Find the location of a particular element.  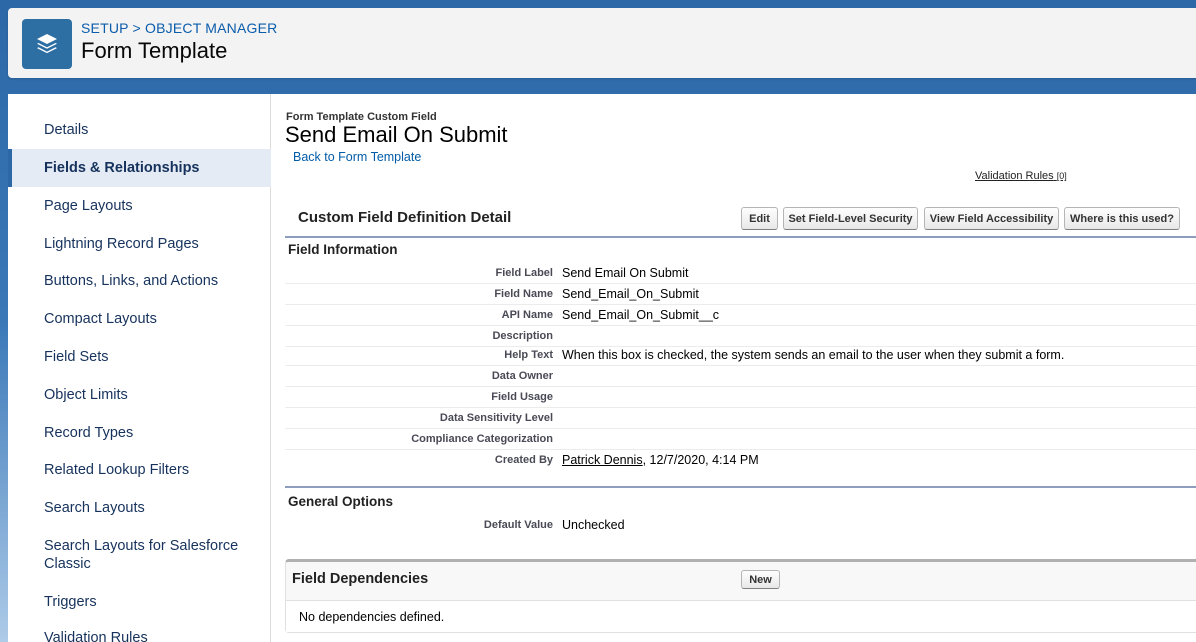

detail-label: Compliance Categorization is located at coordinates (482, 439).